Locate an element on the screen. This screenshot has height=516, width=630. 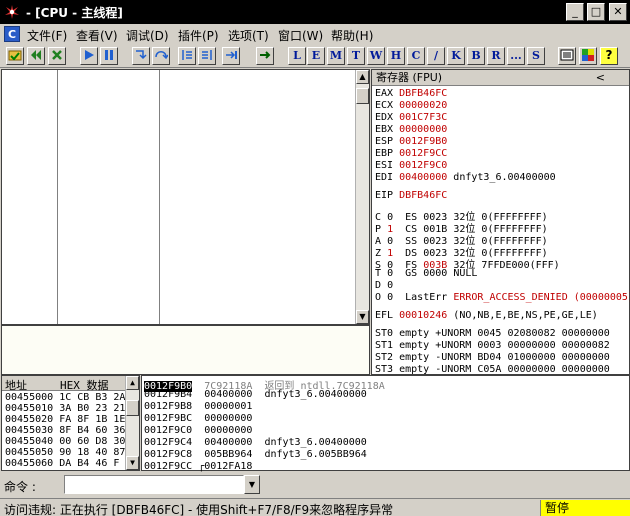
toolbar-references-button: R is located at coordinates (496, 56).